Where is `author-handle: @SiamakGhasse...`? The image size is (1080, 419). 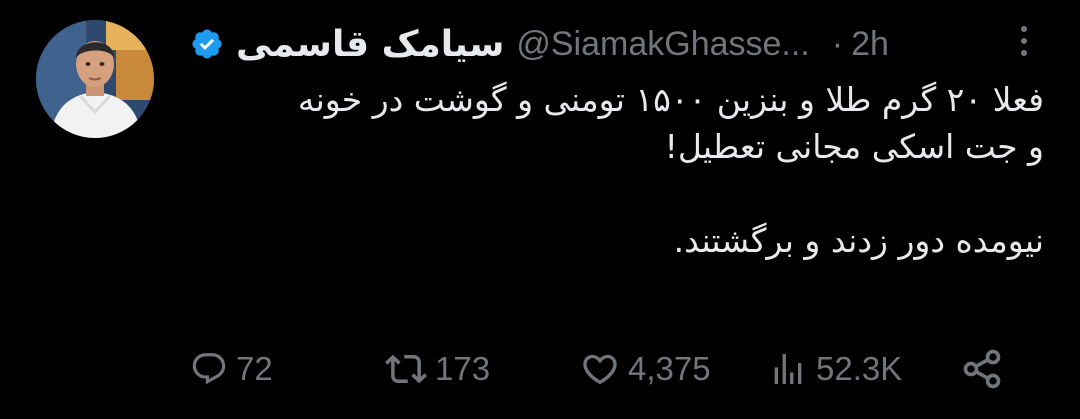 author-handle: @SiamakGhasse... is located at coordinates (662, 44).